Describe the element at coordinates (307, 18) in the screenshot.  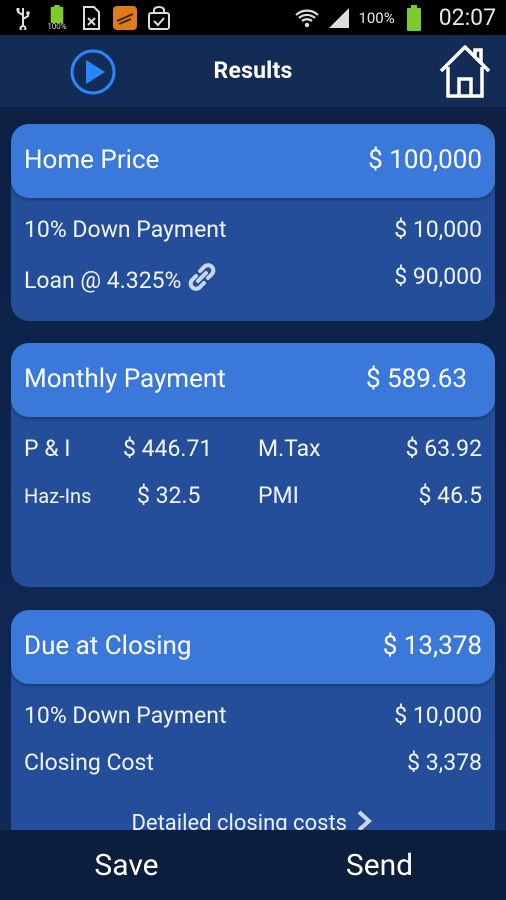
I see `wifi-icon` at that location.